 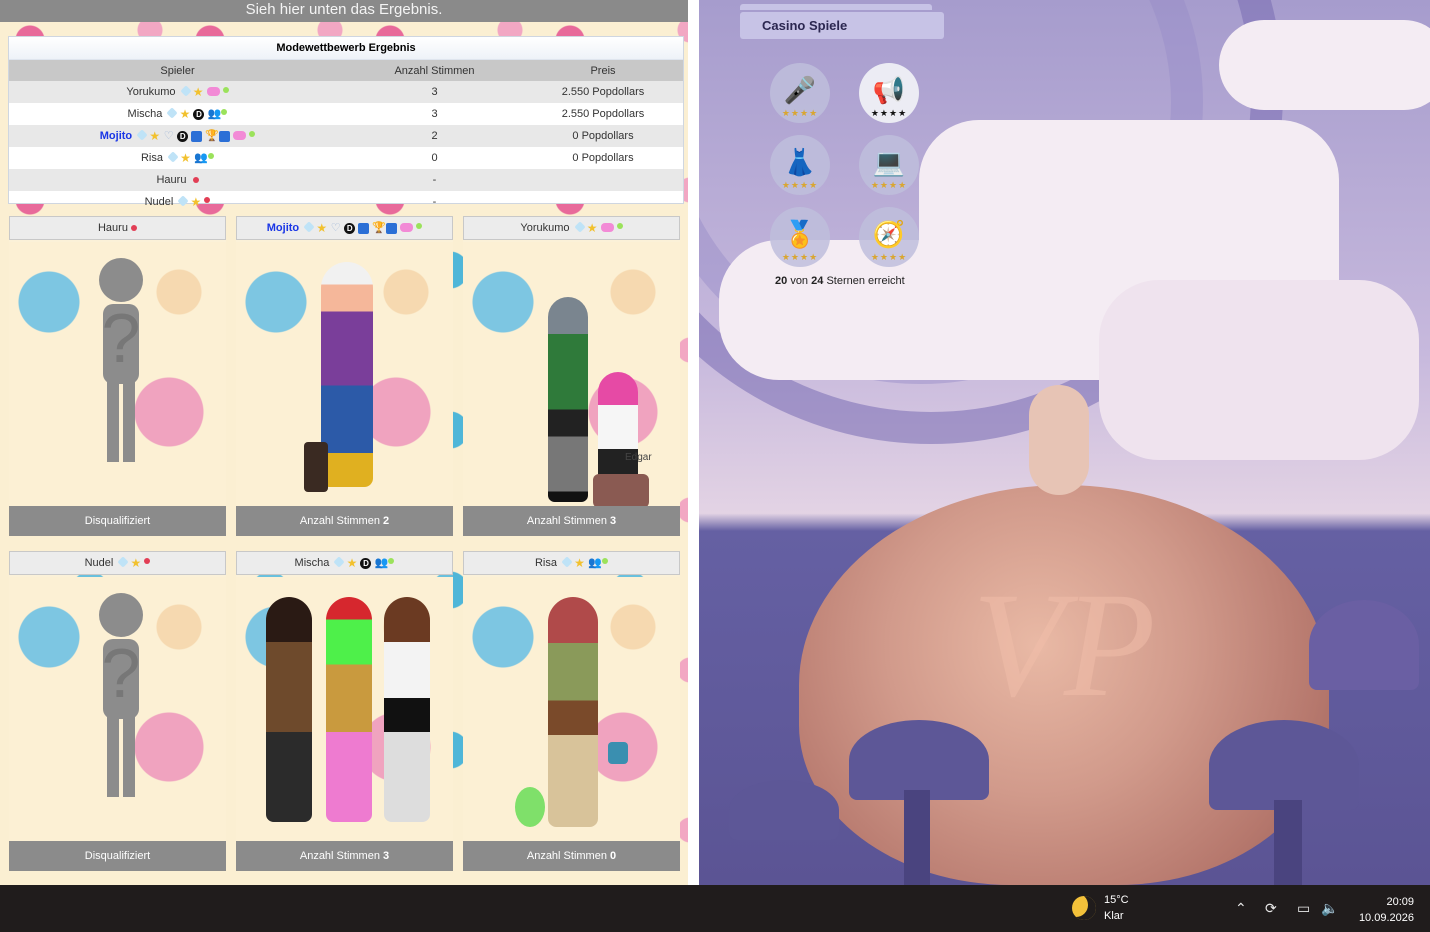 I want to click on contestant-card-yorukumo: Yorukumo ★ Edgar Anzahl Stimmen 3, so click(x=571, y=376).